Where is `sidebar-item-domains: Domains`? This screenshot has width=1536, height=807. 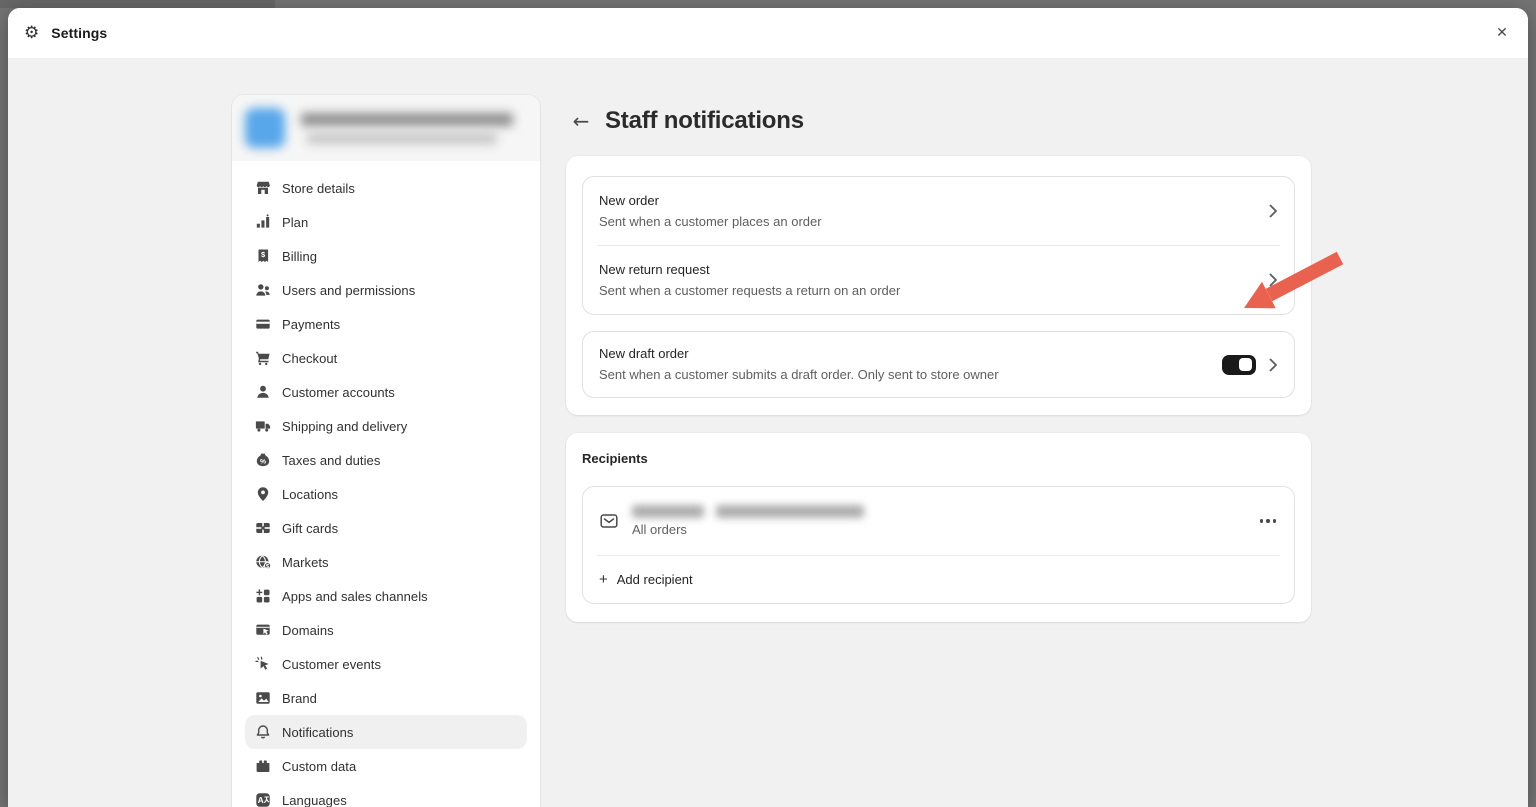
sidebar-item-domains: Domains is located at coordinates (386, 630).